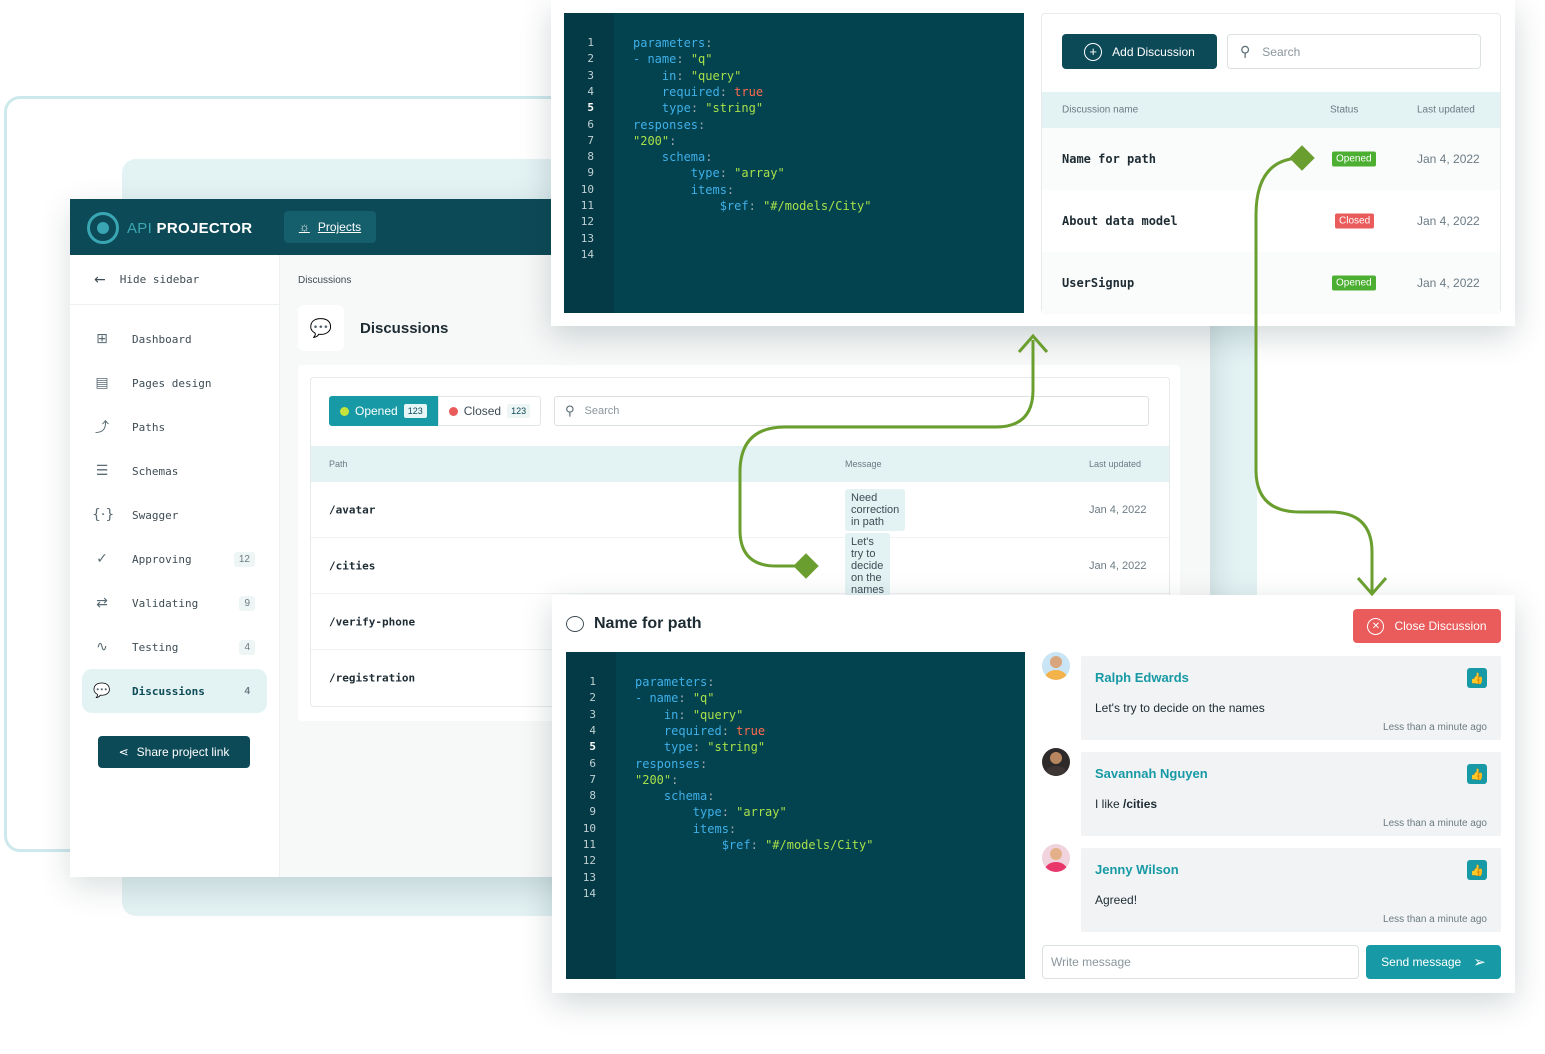 The height and width of the screenshot is (1054, 1545). Describe the element at coordinates (103, 228) in the screenshot. I see `logo-icon` at that location.